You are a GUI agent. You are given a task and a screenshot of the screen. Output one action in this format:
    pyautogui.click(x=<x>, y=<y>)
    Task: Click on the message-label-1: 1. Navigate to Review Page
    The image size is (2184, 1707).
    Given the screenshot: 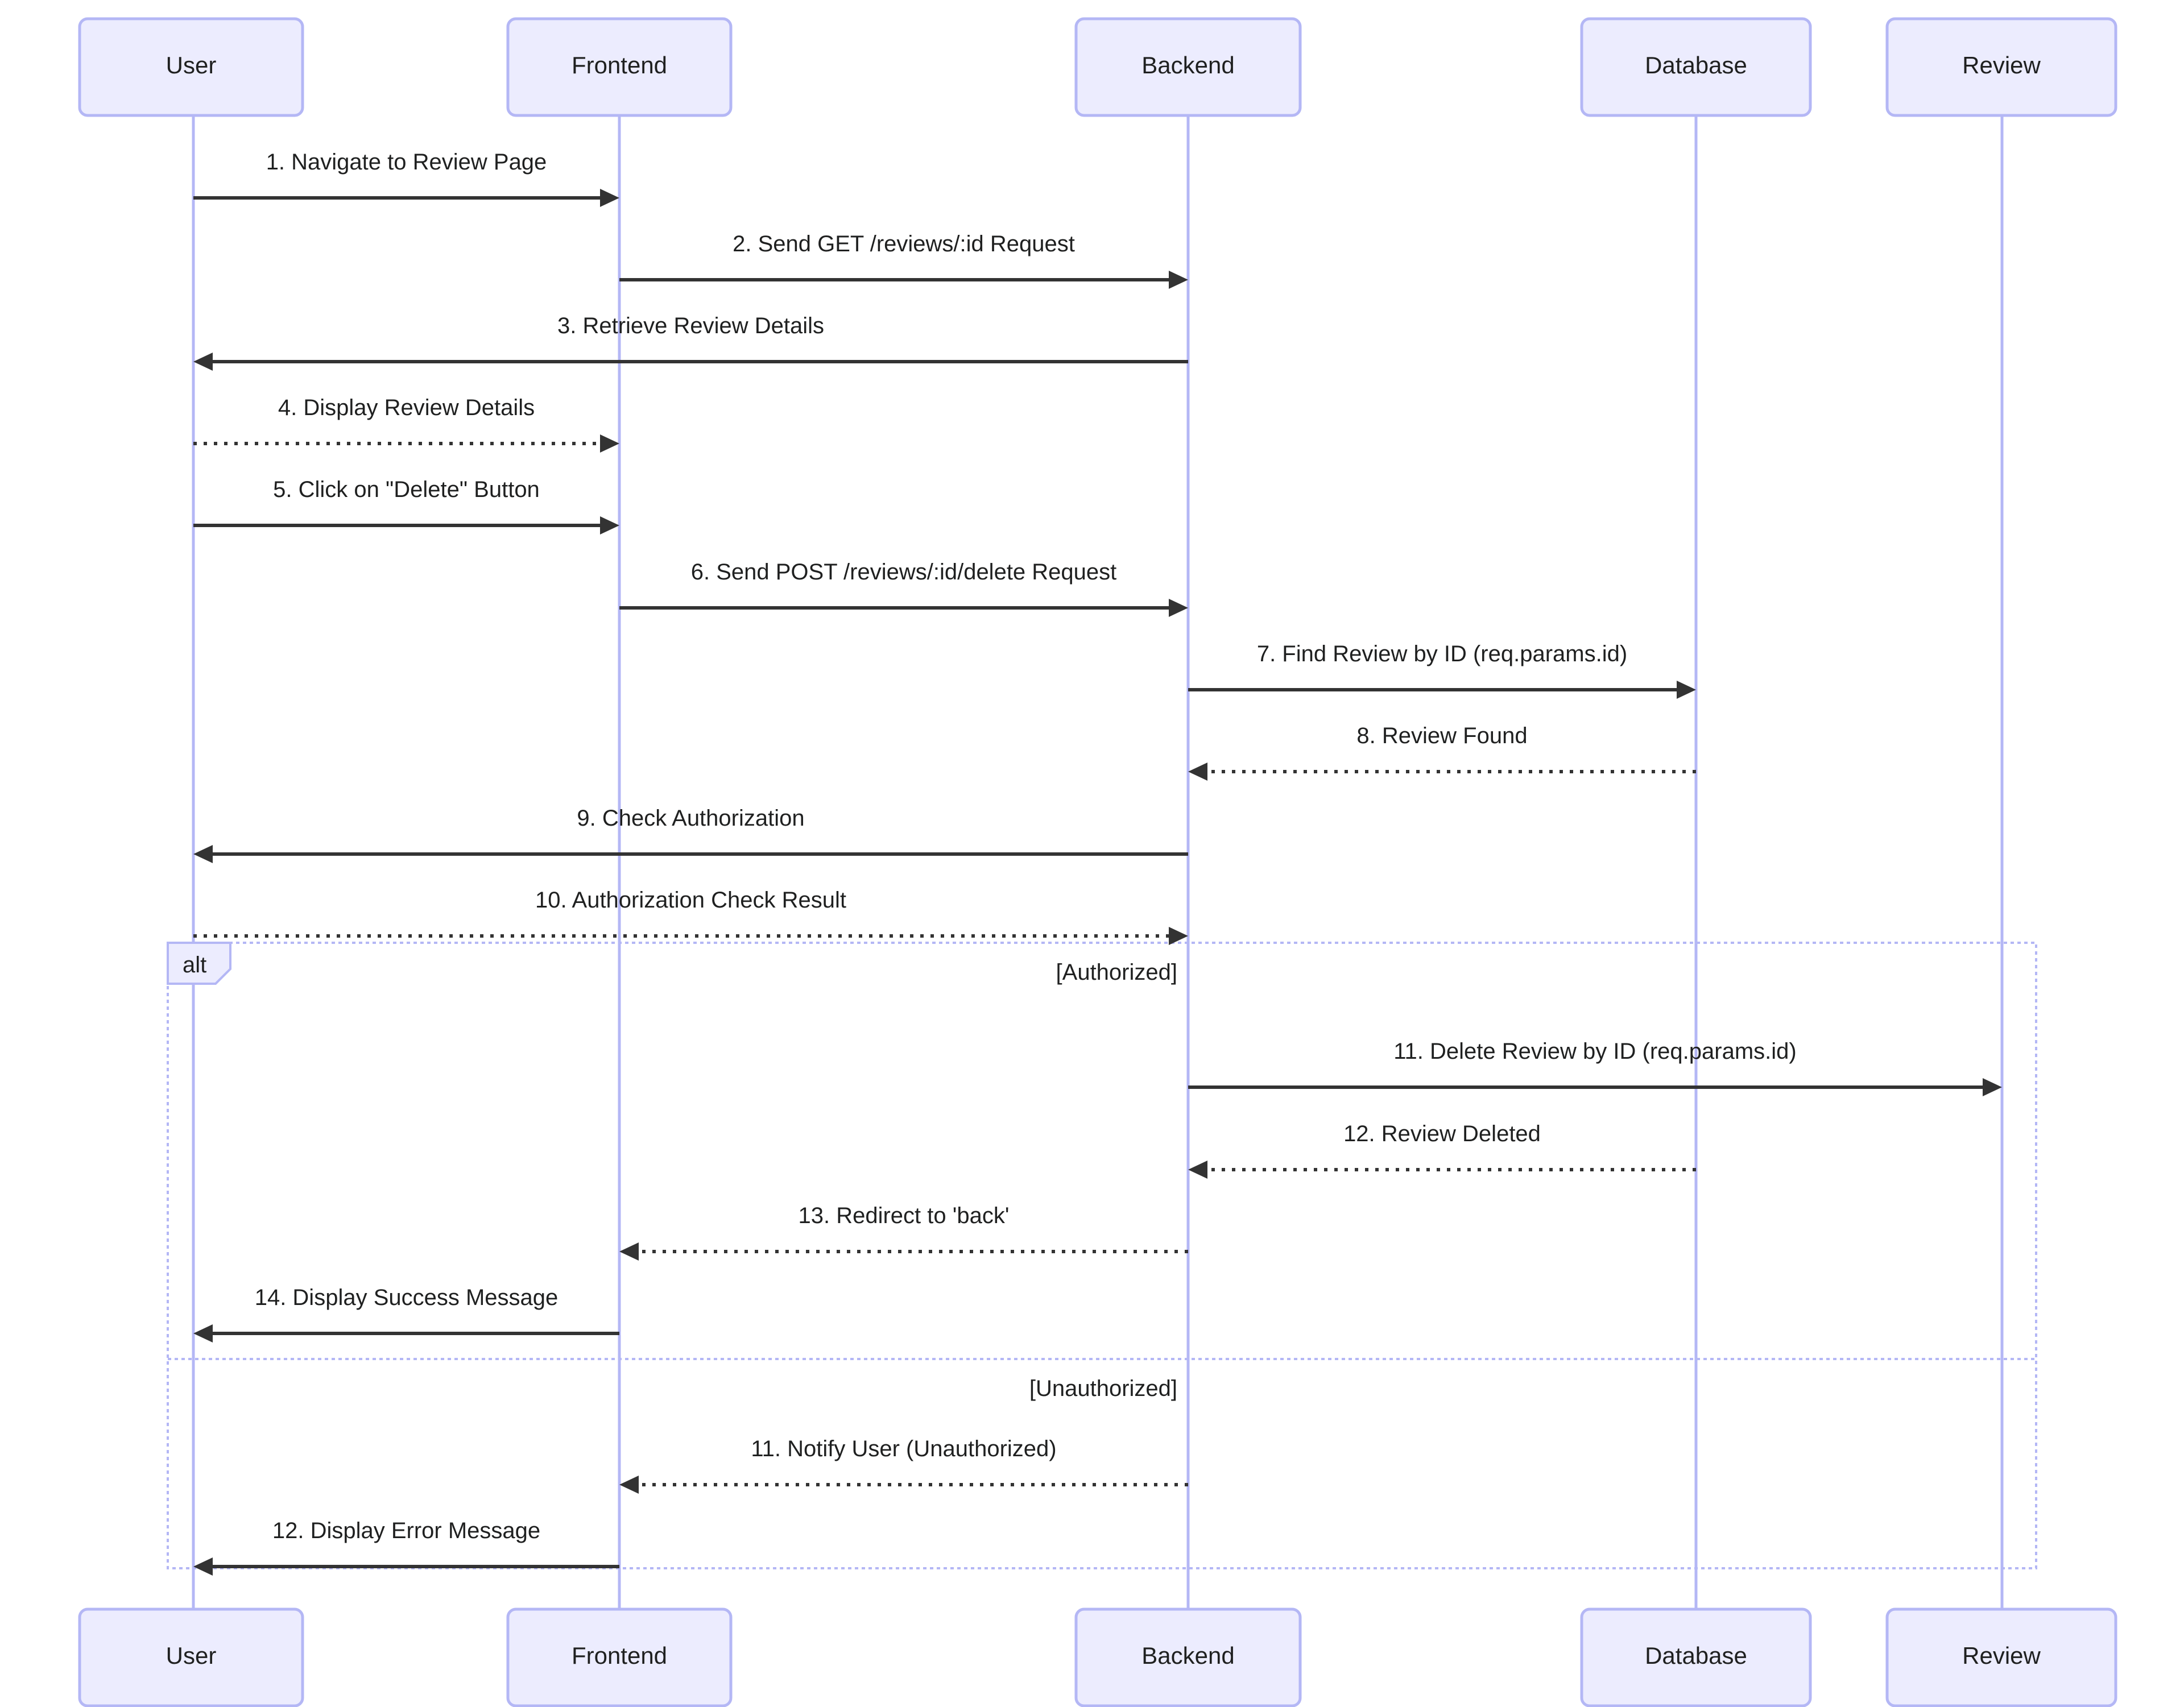 What is the action you would take?
    pyautogui.click(x=406, y=162)
    